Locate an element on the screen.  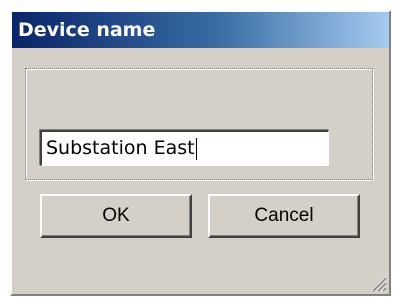
device-name-input: Substation East is located at coordinates (184, 148).